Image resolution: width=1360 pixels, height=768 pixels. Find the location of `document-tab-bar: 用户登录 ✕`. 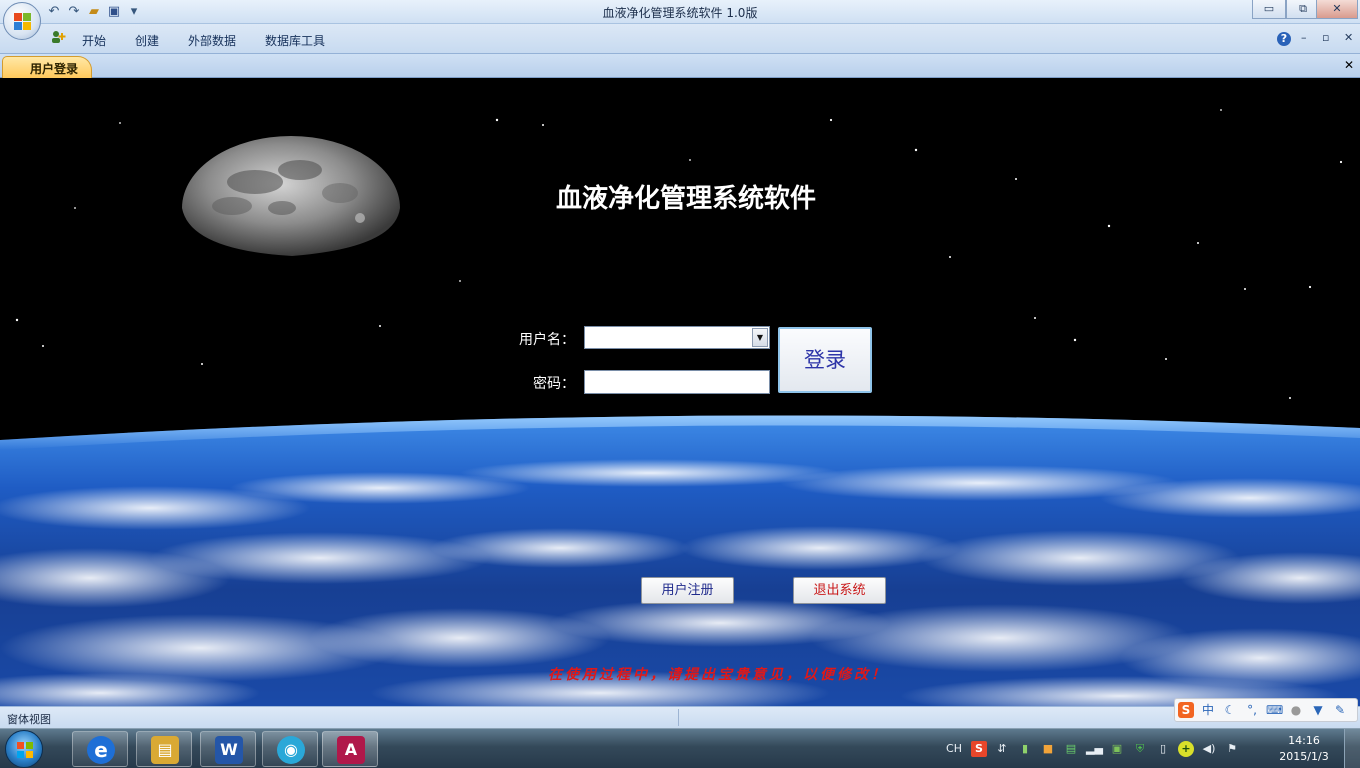

document-tab-bar: 用户登录 ✕ is located at coordinates (680, 66).